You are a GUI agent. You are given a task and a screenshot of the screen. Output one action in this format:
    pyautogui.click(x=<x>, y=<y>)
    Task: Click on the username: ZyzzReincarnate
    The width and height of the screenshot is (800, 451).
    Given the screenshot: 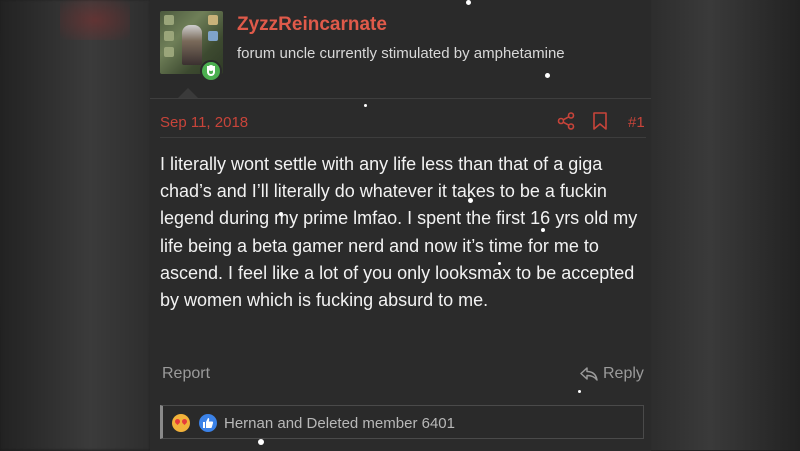 What is the action you would take?
    pyautogui.click(x=312, y=25)
    